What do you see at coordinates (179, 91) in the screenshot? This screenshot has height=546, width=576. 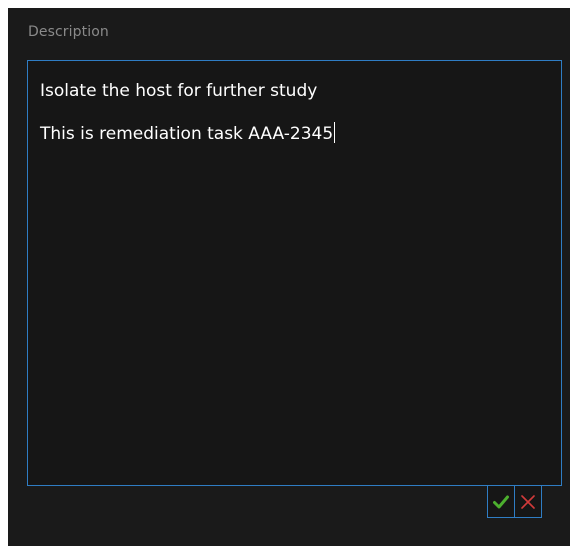 I see `description-line-1: Isolate the host for further study` at bounding box center [179, 91].